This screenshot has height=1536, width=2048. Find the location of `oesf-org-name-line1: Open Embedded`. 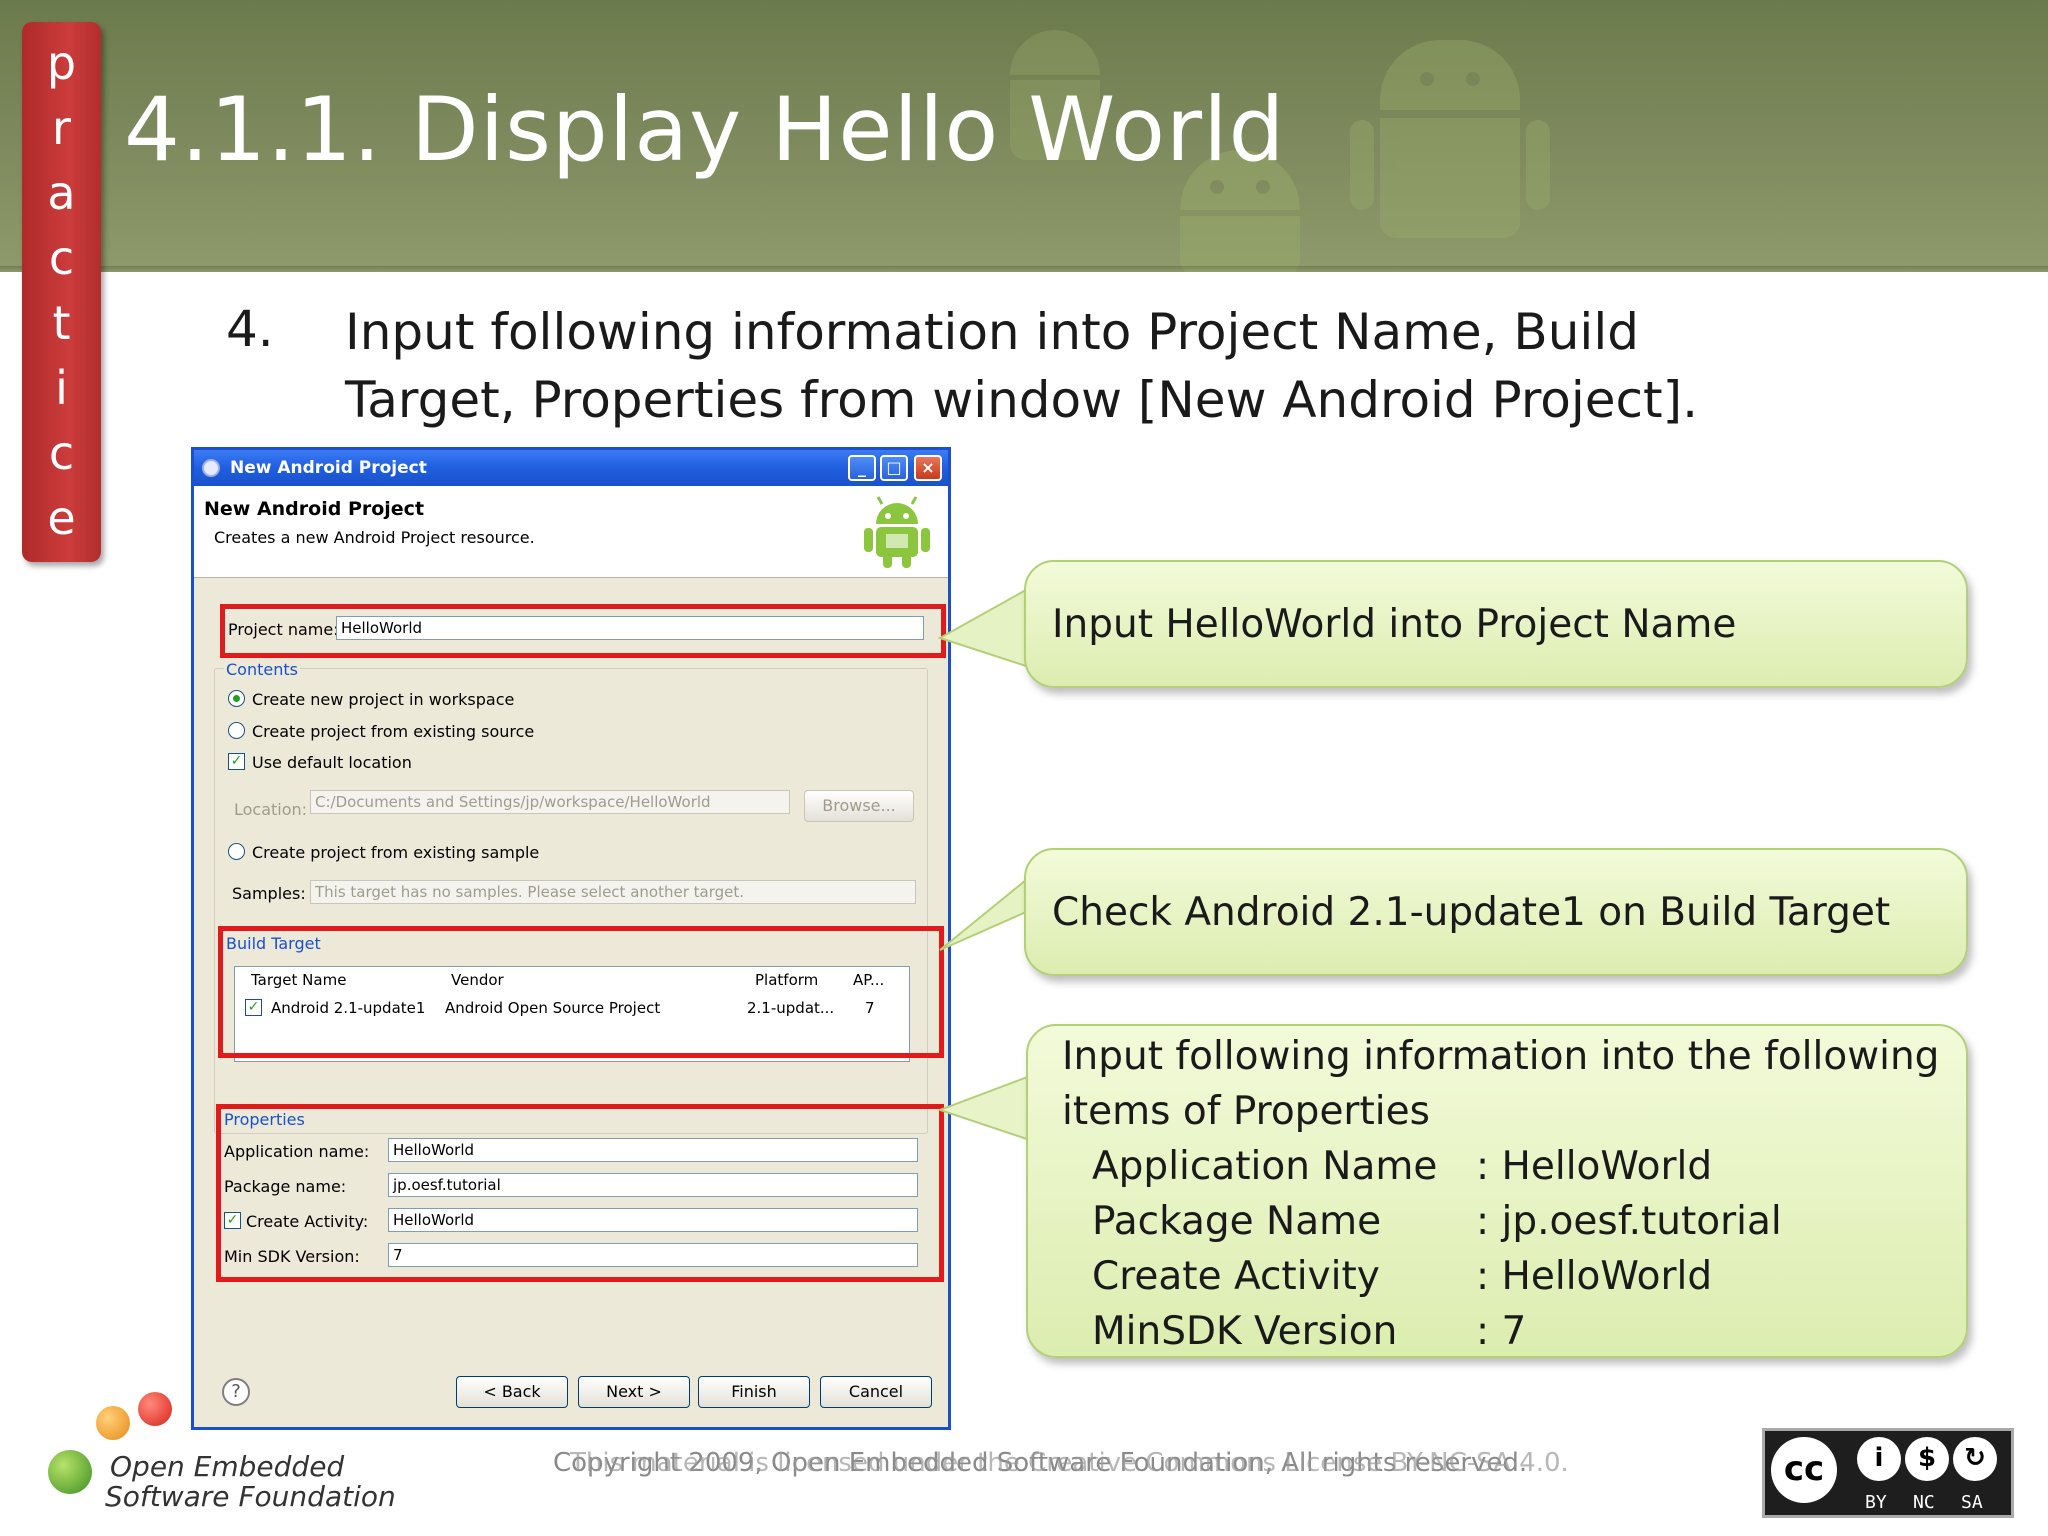

oesf-org-name-line1: Open Embedded is located at coordinates (227, 1466).